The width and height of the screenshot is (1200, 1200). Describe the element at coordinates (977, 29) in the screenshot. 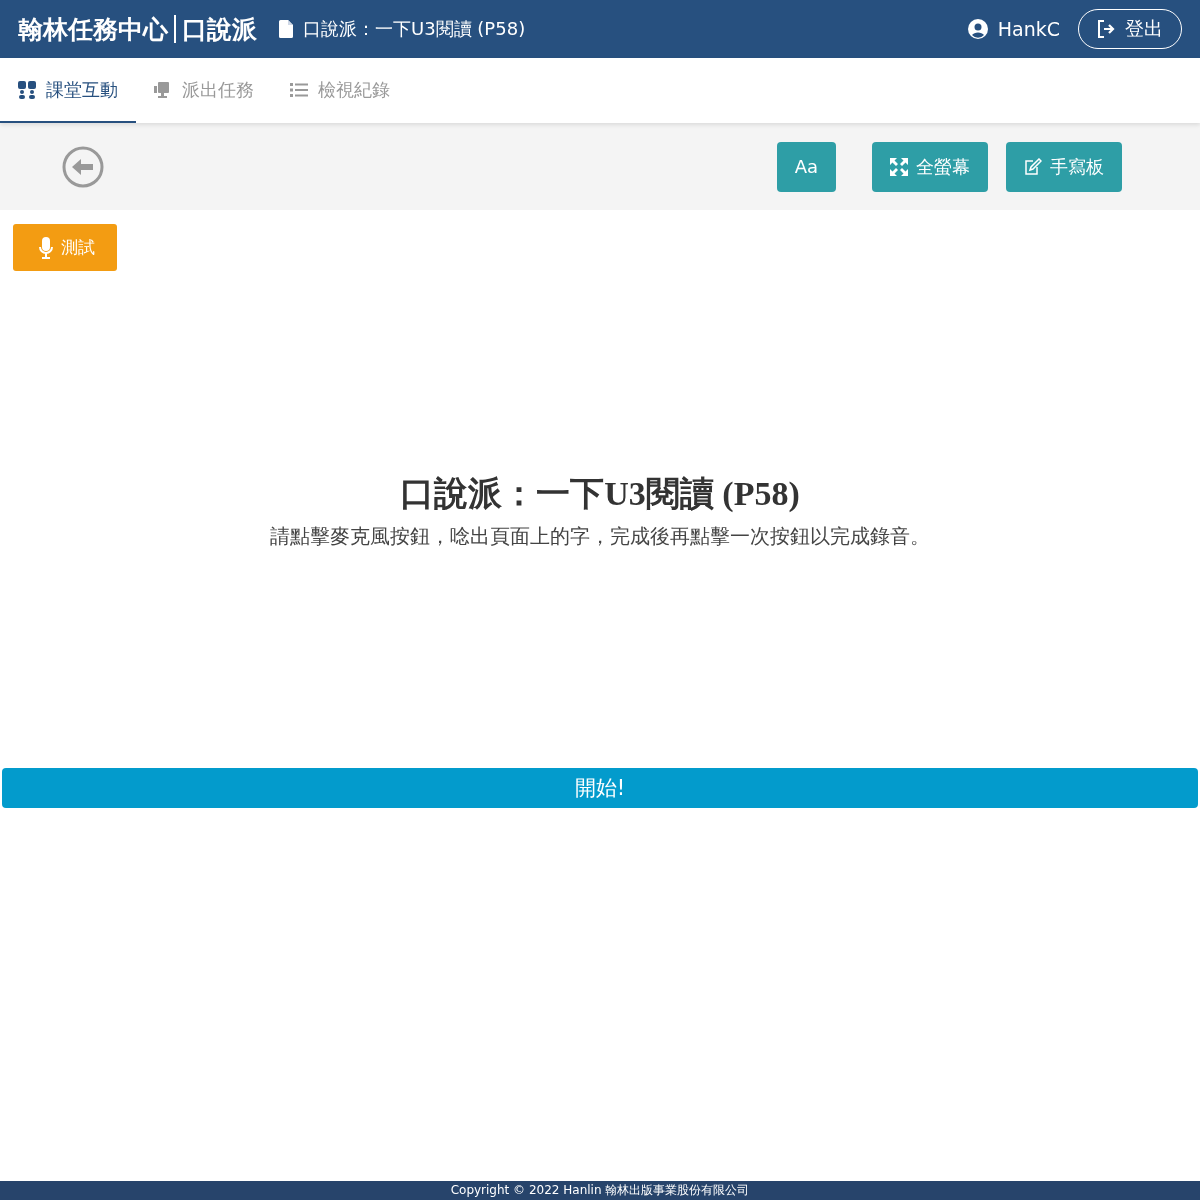

I see `user-icon` at that location.